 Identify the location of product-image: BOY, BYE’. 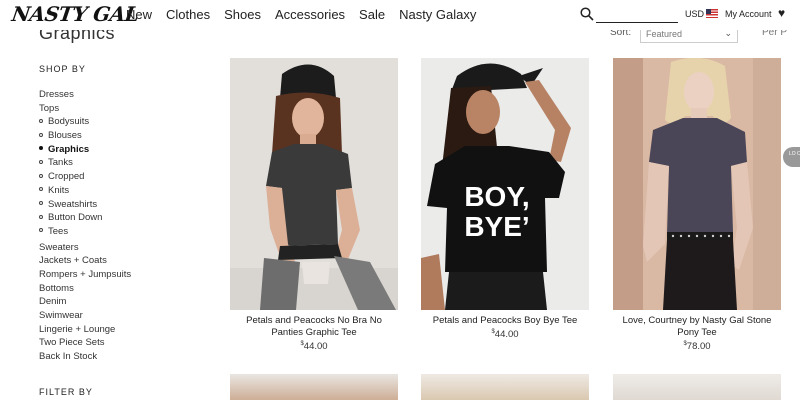
(505, 184).